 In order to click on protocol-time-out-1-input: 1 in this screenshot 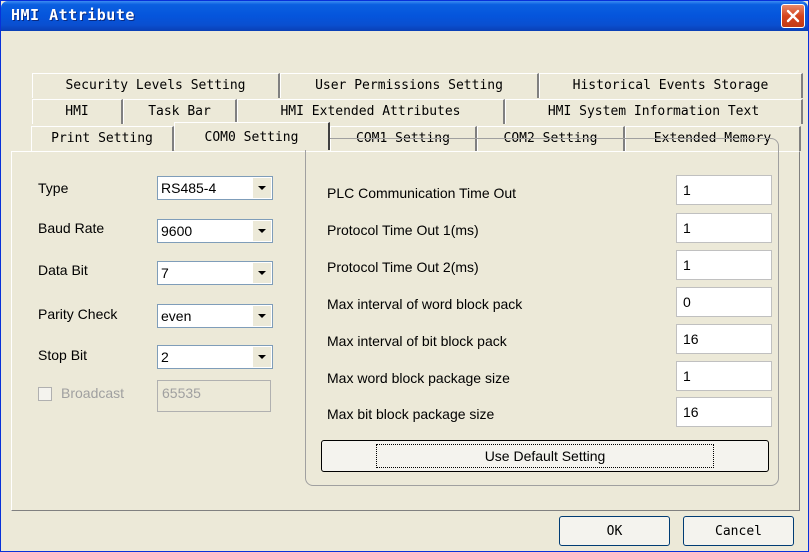, I will do `click(724, 228)`.